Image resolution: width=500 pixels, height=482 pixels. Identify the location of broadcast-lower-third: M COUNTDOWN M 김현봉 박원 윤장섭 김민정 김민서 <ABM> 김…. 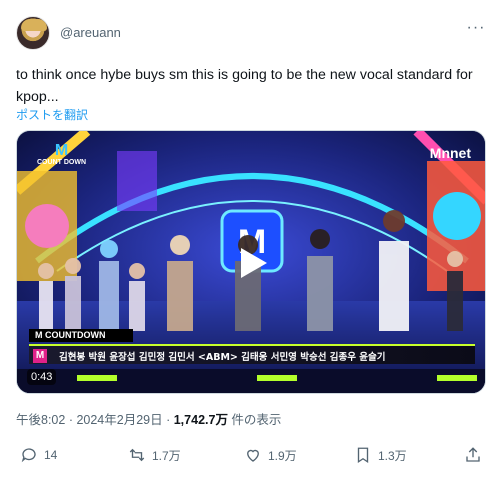
(251, 347).